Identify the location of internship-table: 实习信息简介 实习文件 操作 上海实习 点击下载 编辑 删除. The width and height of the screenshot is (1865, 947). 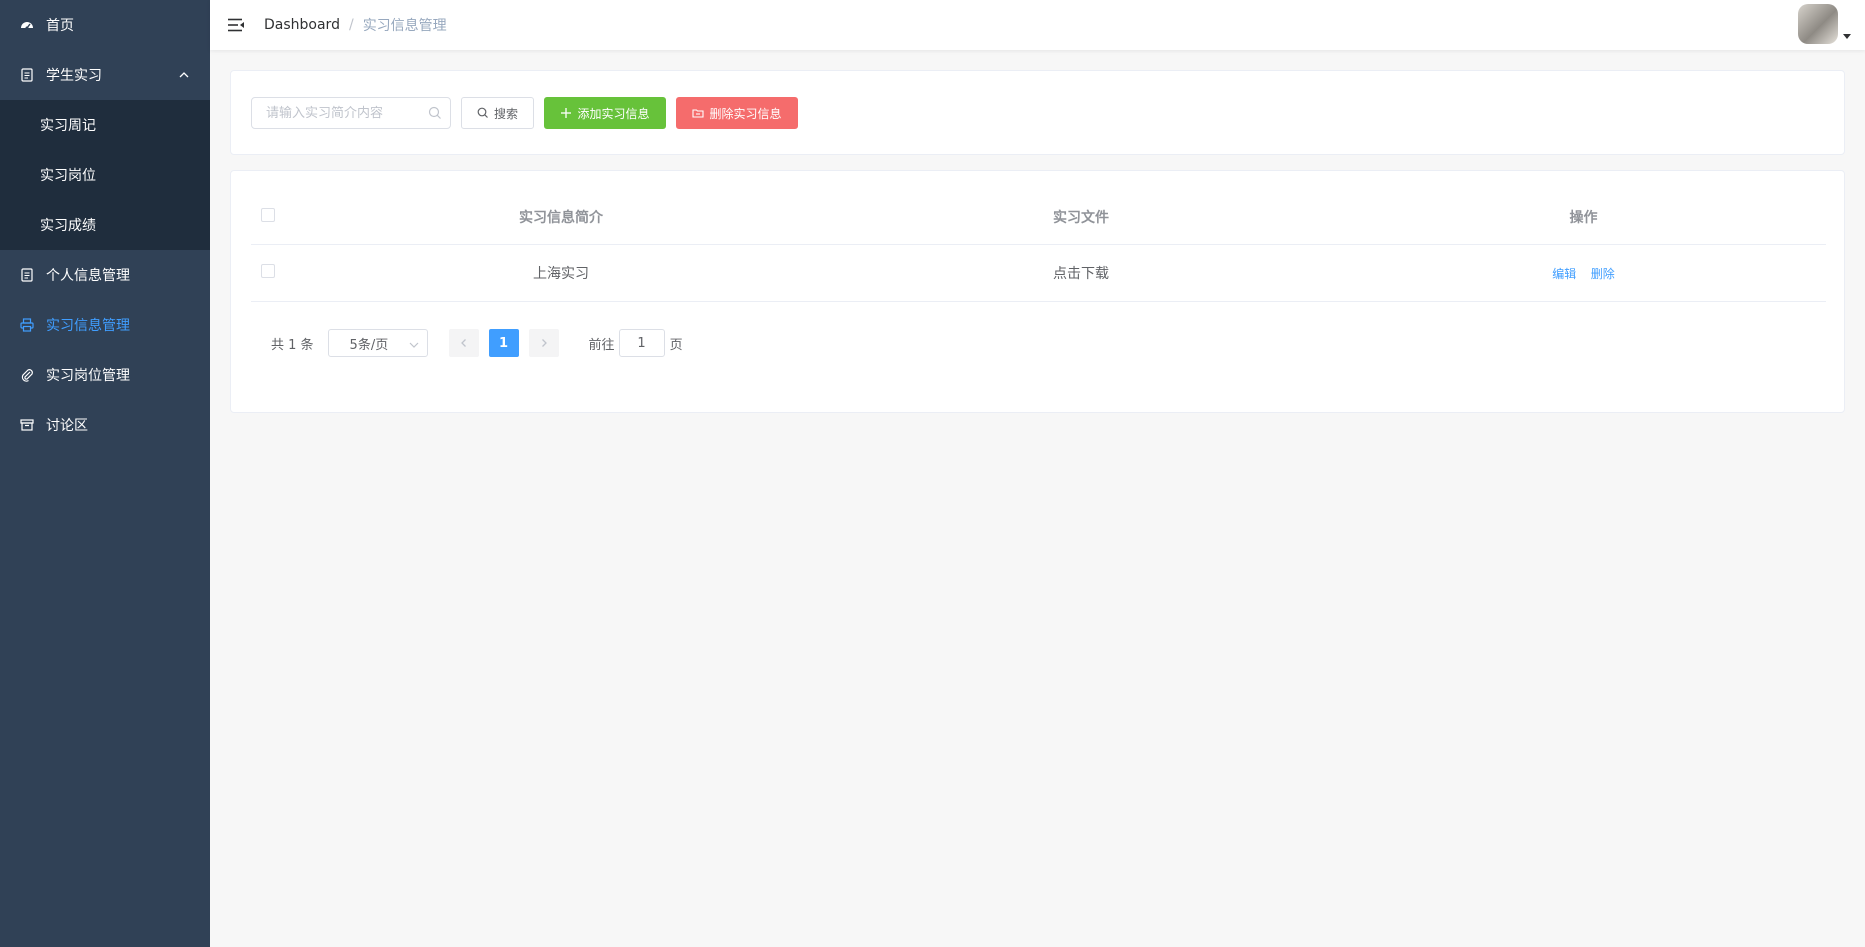
(1038, 245).